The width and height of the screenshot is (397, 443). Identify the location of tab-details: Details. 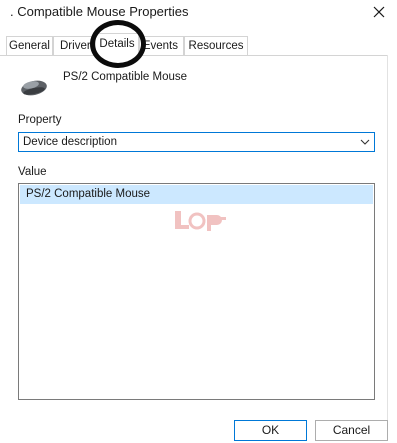
(117, 44).